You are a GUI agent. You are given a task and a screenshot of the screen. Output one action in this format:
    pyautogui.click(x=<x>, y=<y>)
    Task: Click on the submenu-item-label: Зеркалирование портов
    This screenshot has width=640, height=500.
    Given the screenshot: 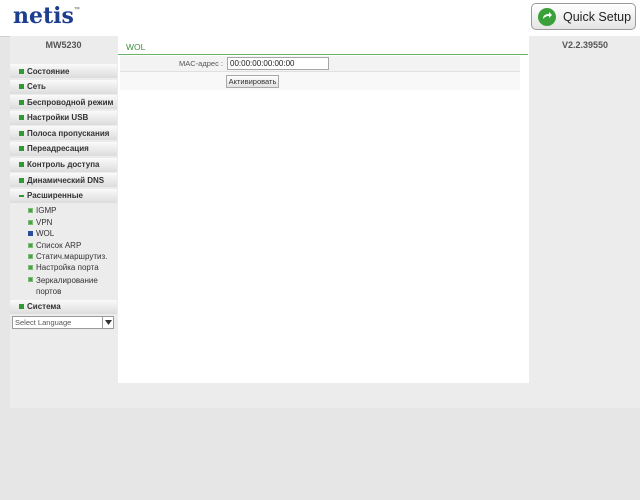 What is the action you would take?
    pyautogui.click(x=67, y=285)
    